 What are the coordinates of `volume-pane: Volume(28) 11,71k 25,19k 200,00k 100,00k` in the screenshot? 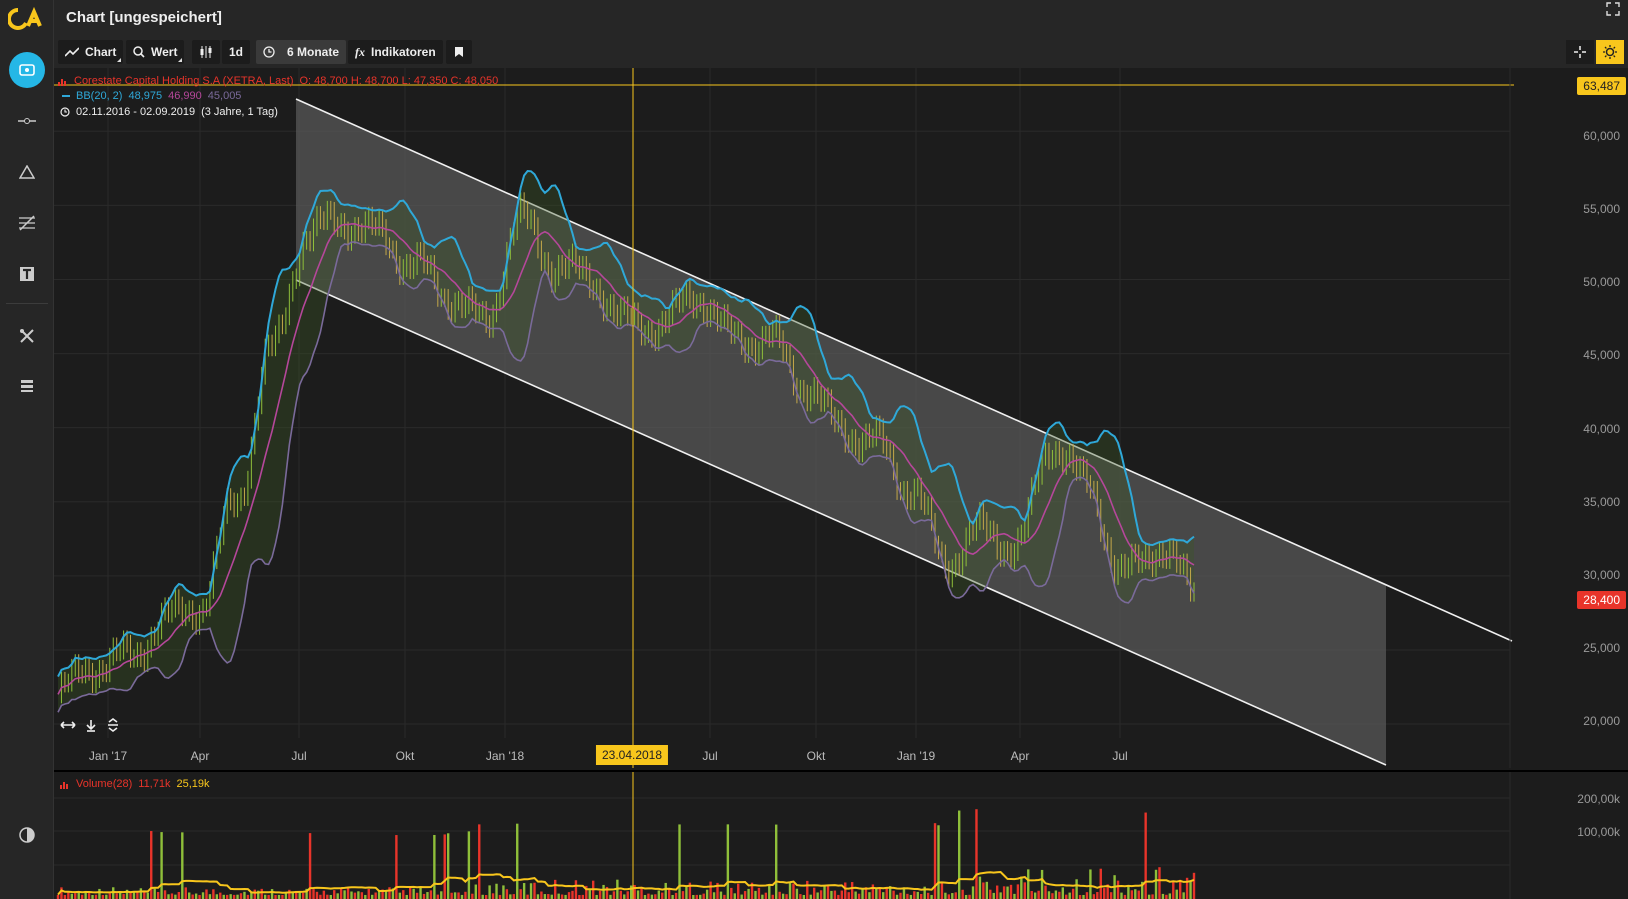 It's located at (841, 834).